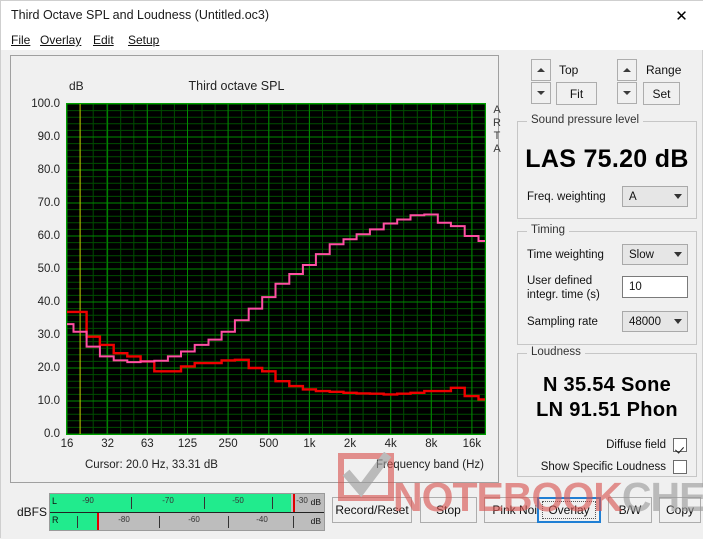 This screenshot has height=539, width=703. What do you see at coordinates (569, 70) in the screenshot?
I see `top-label: Top` at bounding box center [569, 70].